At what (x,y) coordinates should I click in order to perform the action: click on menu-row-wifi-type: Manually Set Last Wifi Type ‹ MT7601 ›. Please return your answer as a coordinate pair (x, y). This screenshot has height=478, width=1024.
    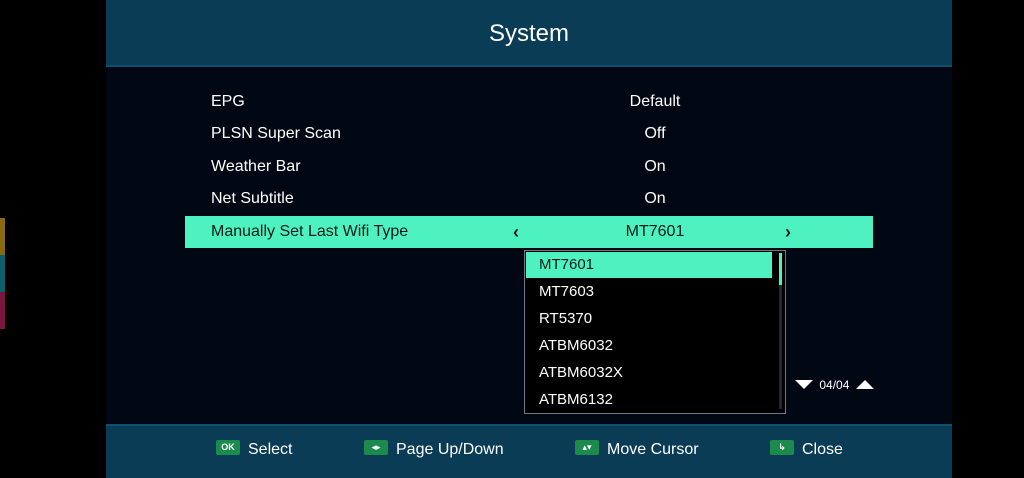
    Looking at the image, I should click on (529, 232).